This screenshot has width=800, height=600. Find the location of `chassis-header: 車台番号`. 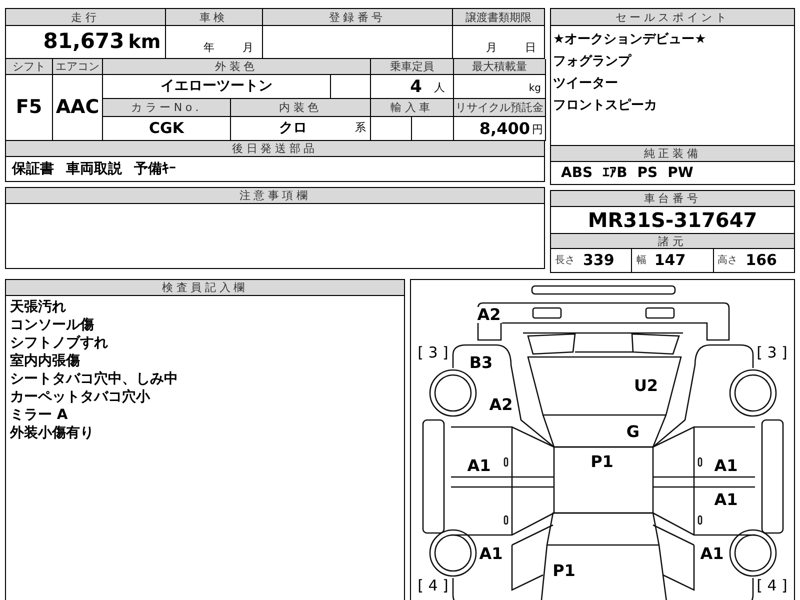

chassis-header: 車台番号 is located at coordinates (673, 199).